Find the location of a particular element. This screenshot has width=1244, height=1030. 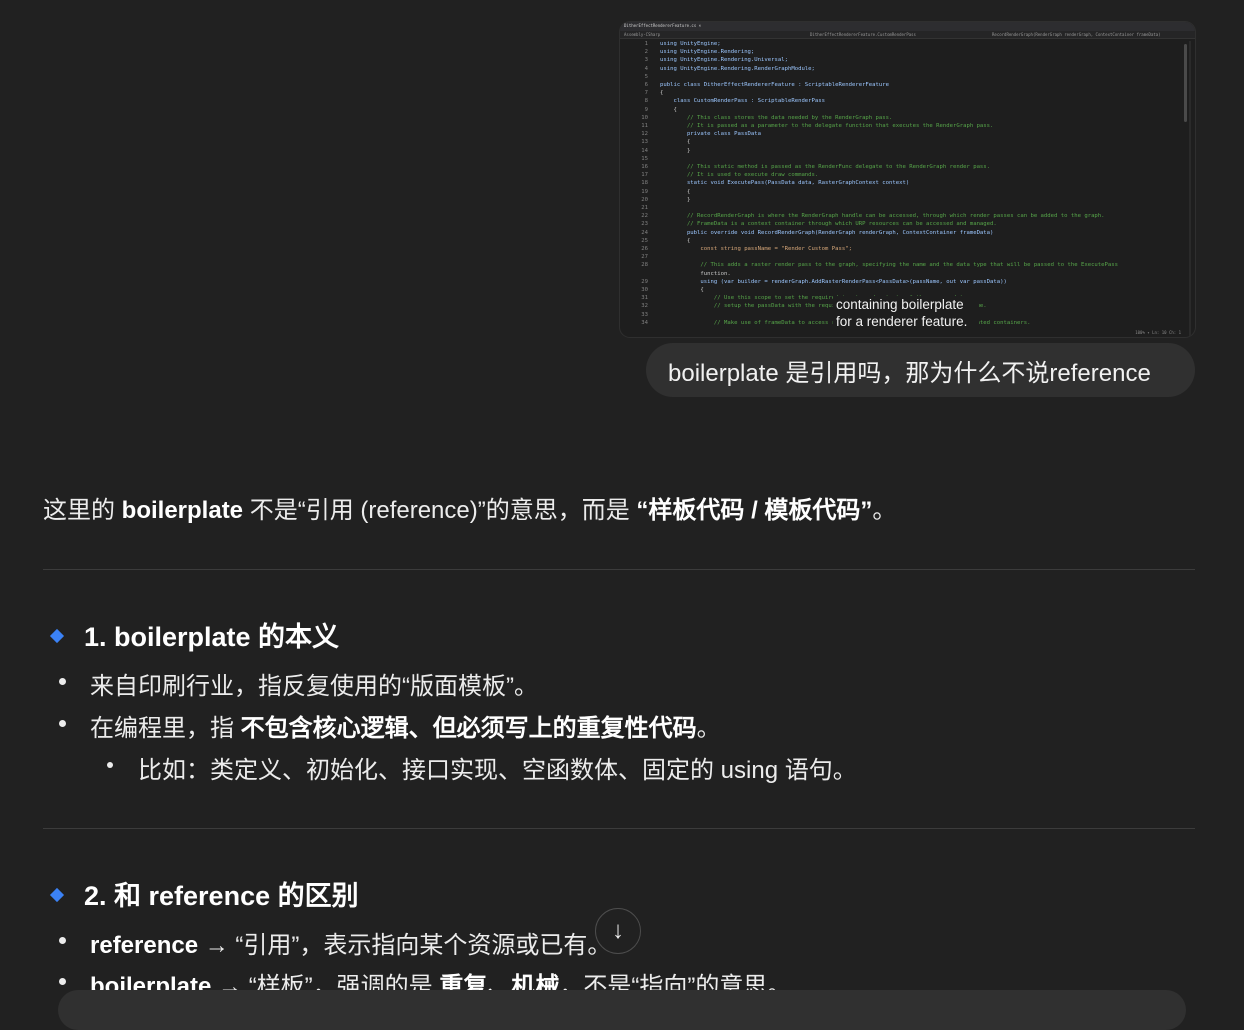

bullet-text: 来自印刷行业，指反复使用的“版面模板”。 is located at coordinates (314, 686).